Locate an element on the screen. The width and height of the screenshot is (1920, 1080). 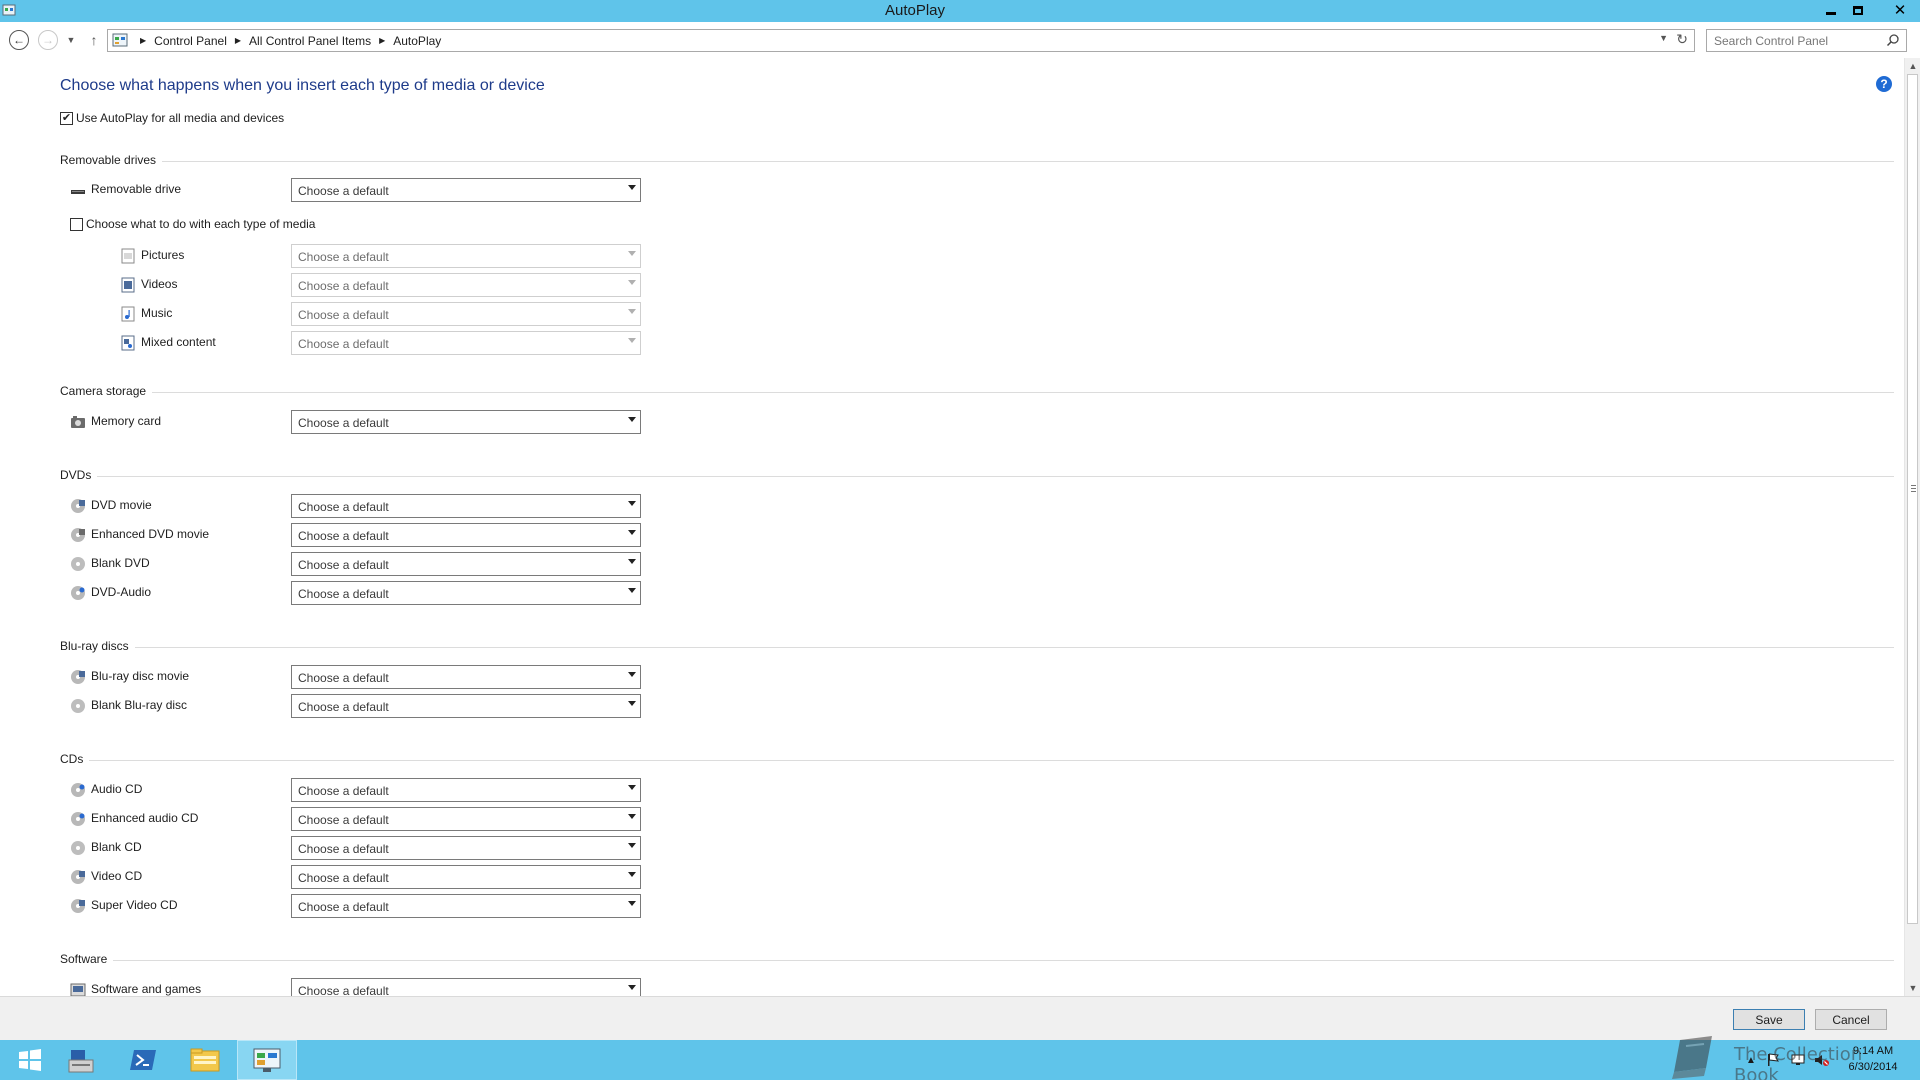
row-label: Super Video CD is located at coordinates (134, 905).